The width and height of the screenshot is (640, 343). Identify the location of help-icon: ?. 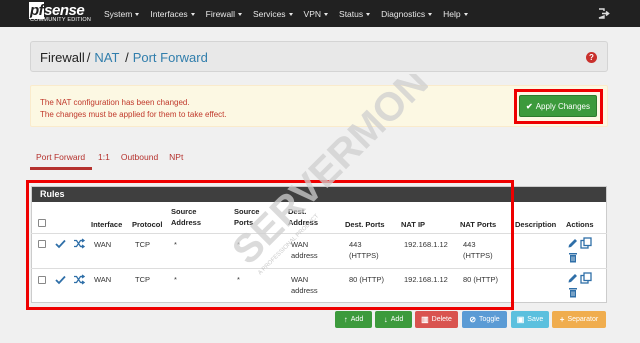
(591, 57).